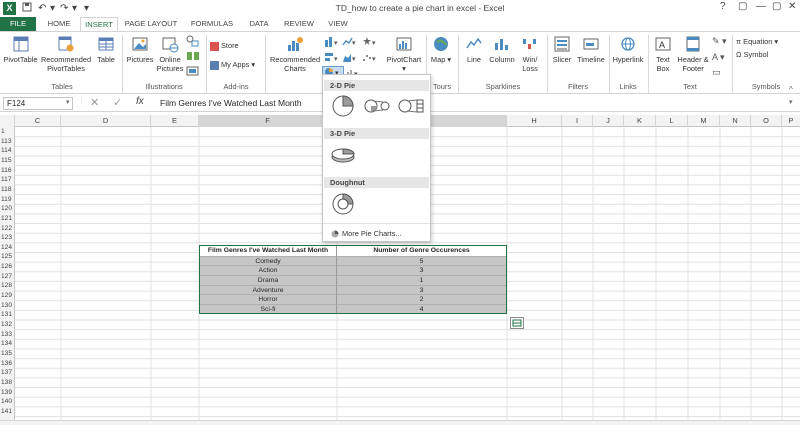 The width and height of the screenshot is (800, 425). I want to click on map-button: Map ▾, so click(441, 49).